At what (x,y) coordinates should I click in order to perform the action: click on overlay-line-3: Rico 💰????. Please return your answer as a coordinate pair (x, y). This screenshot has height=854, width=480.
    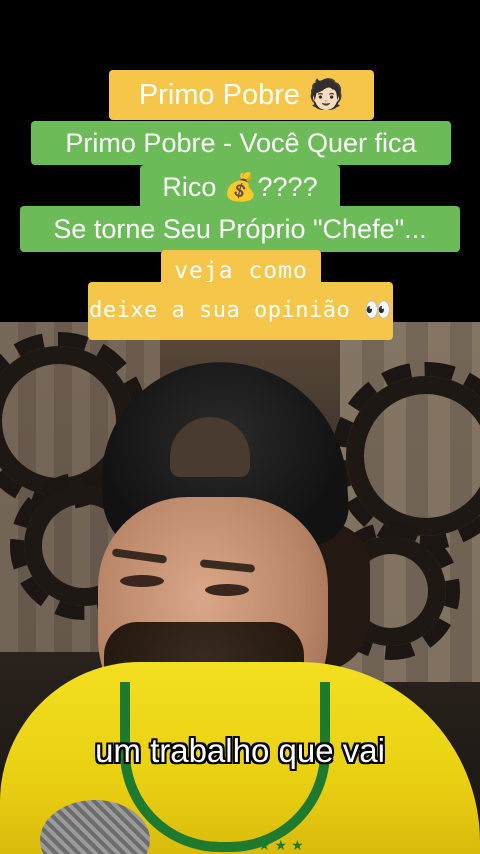
    Looking at the image, I should click on (240, 187).